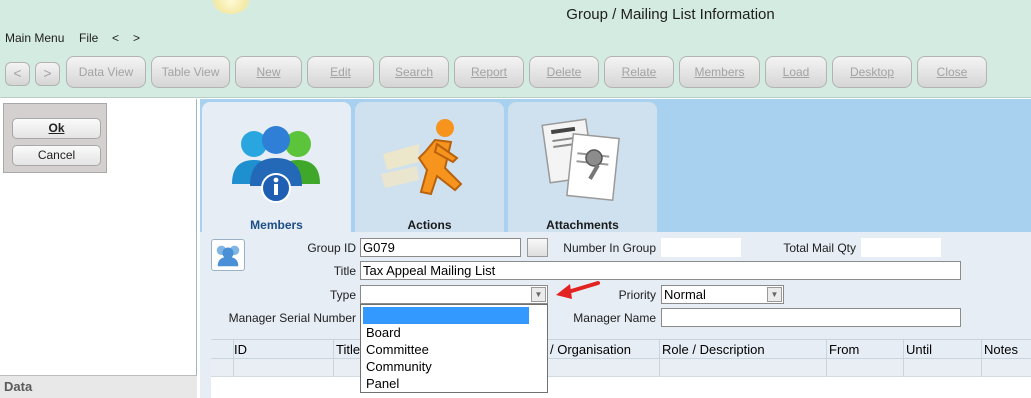 Image resolution: width=1031 pixels, height=398 pixels. Describe the element at coordinates (98, 386) in the screenshot. I see `data-section-header: Data` at that location.